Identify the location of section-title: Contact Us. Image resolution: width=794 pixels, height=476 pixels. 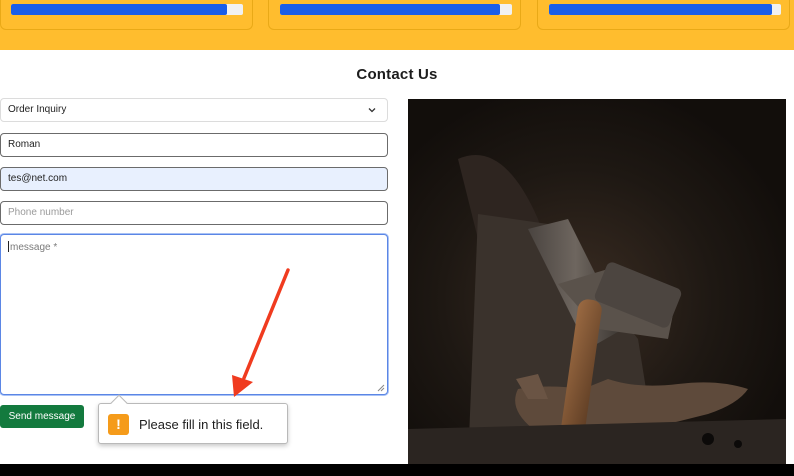
(397, 74).